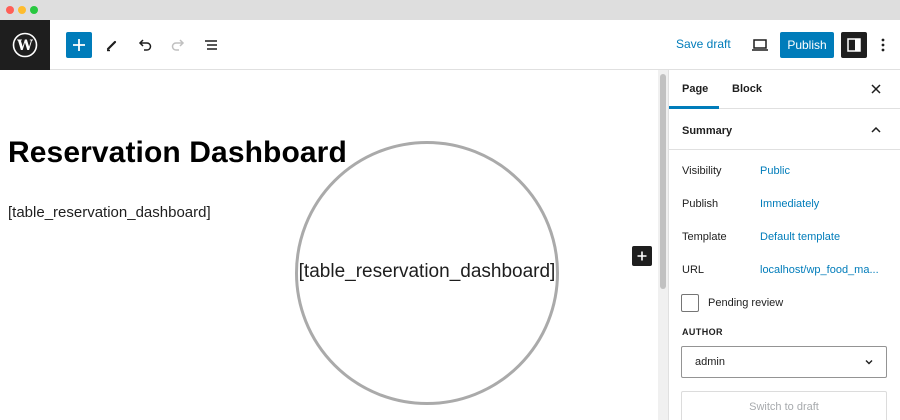 This screenshot has width=900, height=420. Describe the element at coordinates (784, 405) in the screenshot. I see `switch-to-draft-button: Switch to draft` at that location.